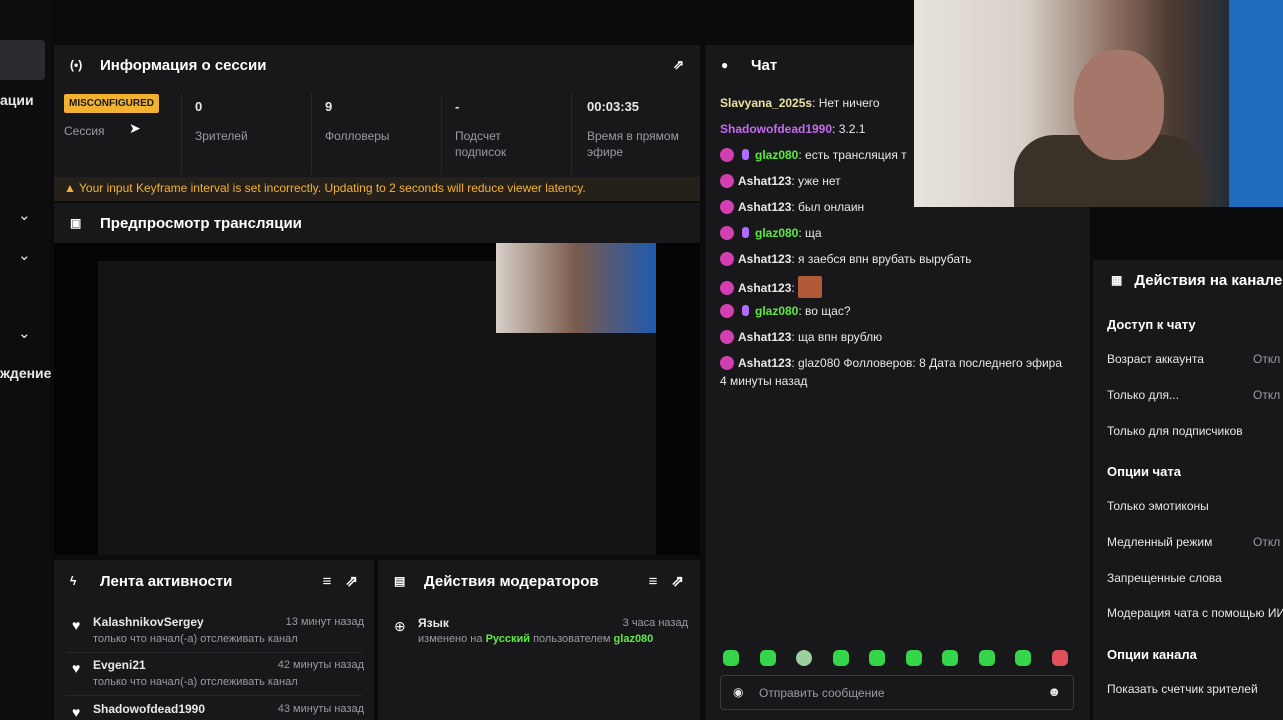 The image size is (1283, 720). Describe the element at coordinates (1119, 105) in the screenshot. I see `webcam-person-face` at that location.